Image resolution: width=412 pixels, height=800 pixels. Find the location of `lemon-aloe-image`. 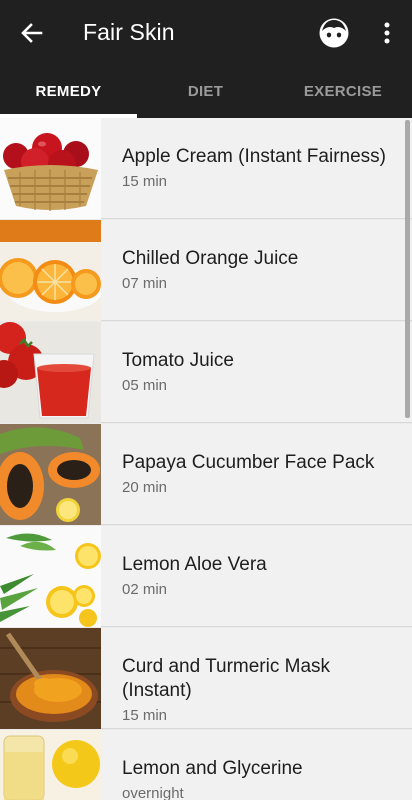

lemon-aloe-image is located at coordinates (50, 576).